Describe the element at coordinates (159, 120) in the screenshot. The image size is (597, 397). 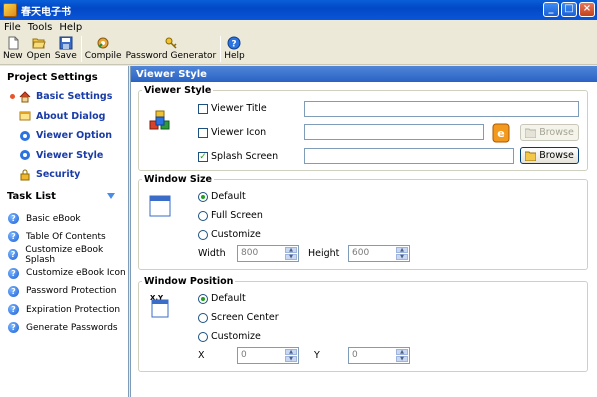
I see `cubes-icon` at that location.